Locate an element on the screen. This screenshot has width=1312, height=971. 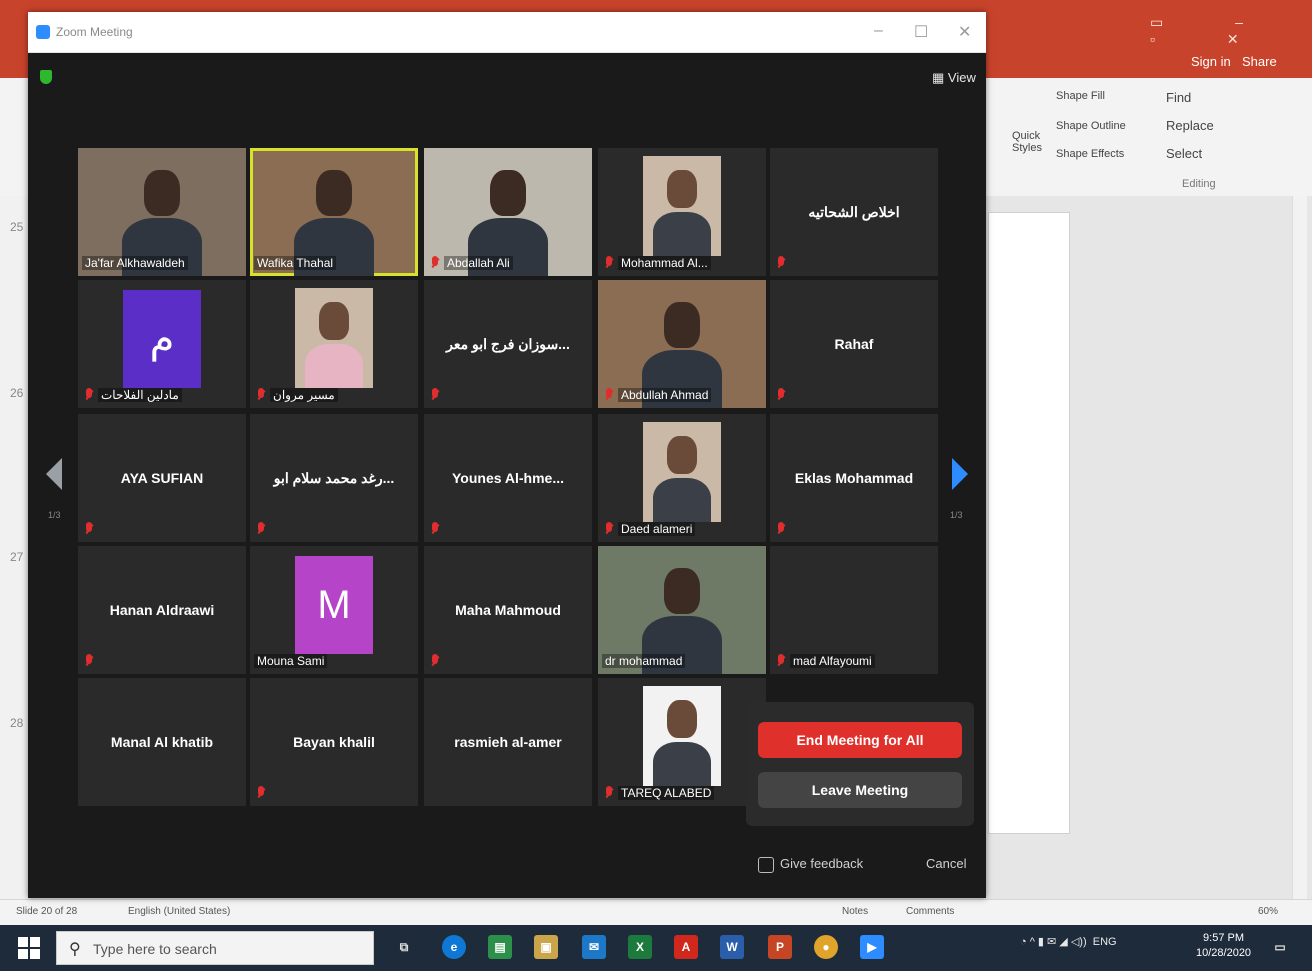
participant-tile: Abdullah Ahmad is located at coordinates (682, 344).